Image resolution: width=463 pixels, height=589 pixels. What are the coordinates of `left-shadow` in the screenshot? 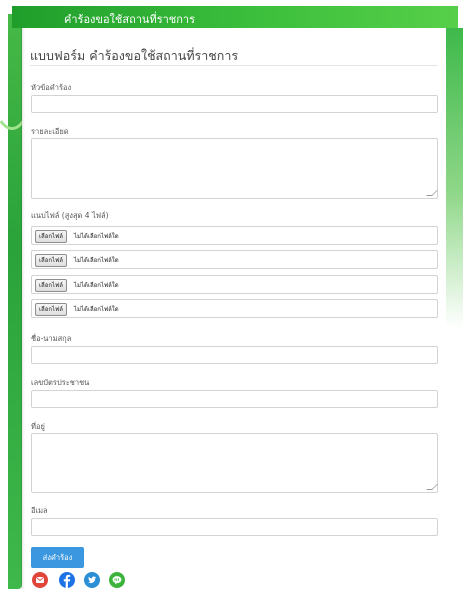 It's located at (23, 308).